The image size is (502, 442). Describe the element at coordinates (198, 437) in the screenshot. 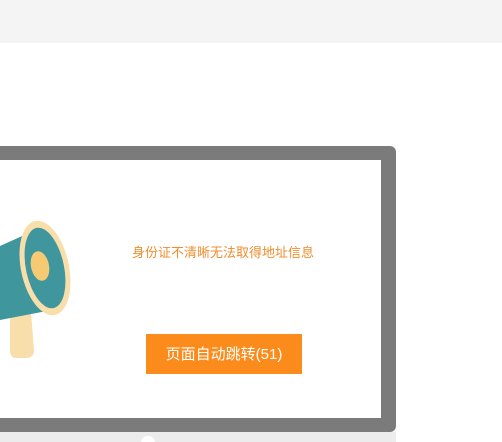

I see `monitor-stand` at that location.